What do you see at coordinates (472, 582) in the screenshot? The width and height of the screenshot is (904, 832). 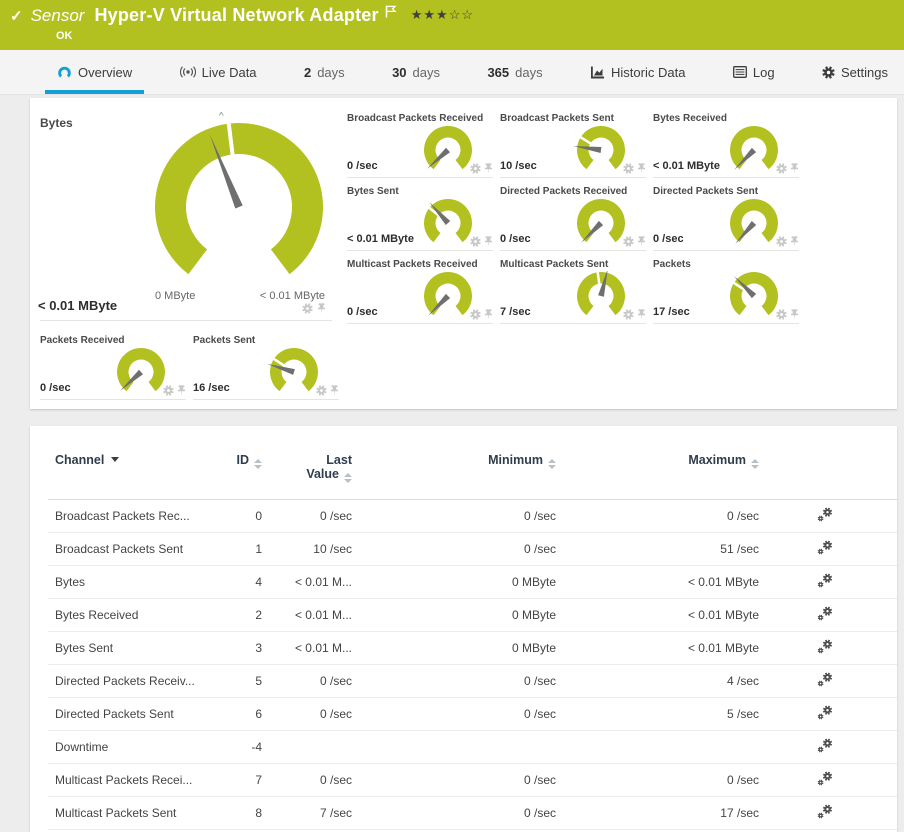 I see `channel-row: Bytes 4 < 0.01 M... 0 MByte < 0.01 MByte` at bounding box center [472, 582].